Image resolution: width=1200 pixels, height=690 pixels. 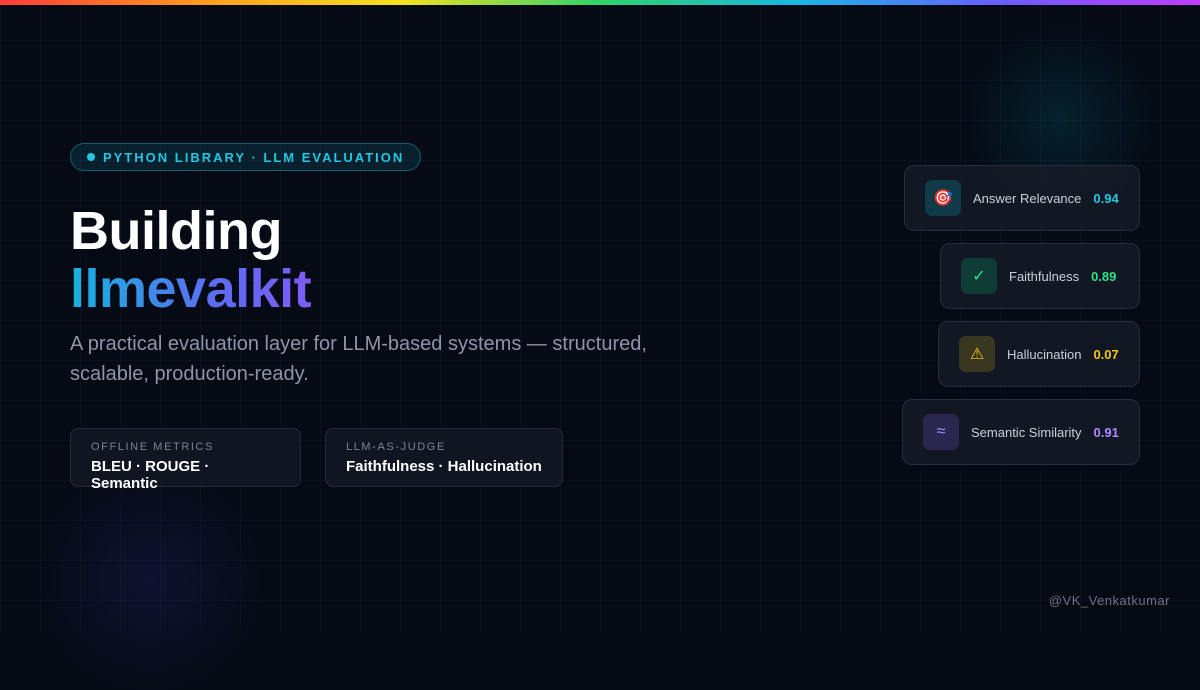 I want to click on target-icon: 🎯, so click(x=943, y=198).